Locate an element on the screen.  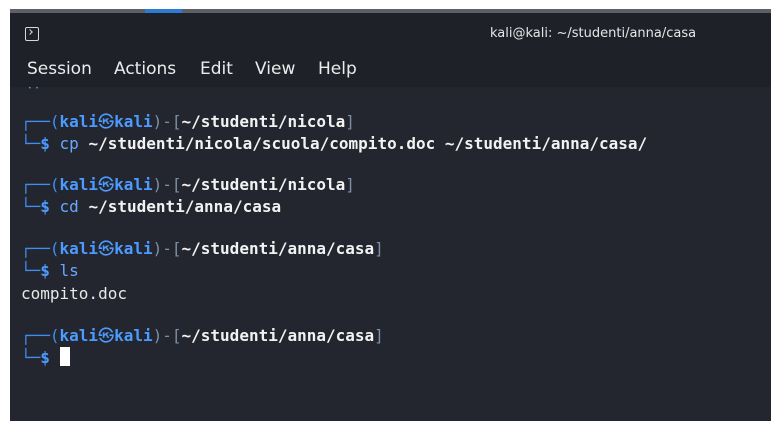
command-name: ls is located at coordinates (69, 270).